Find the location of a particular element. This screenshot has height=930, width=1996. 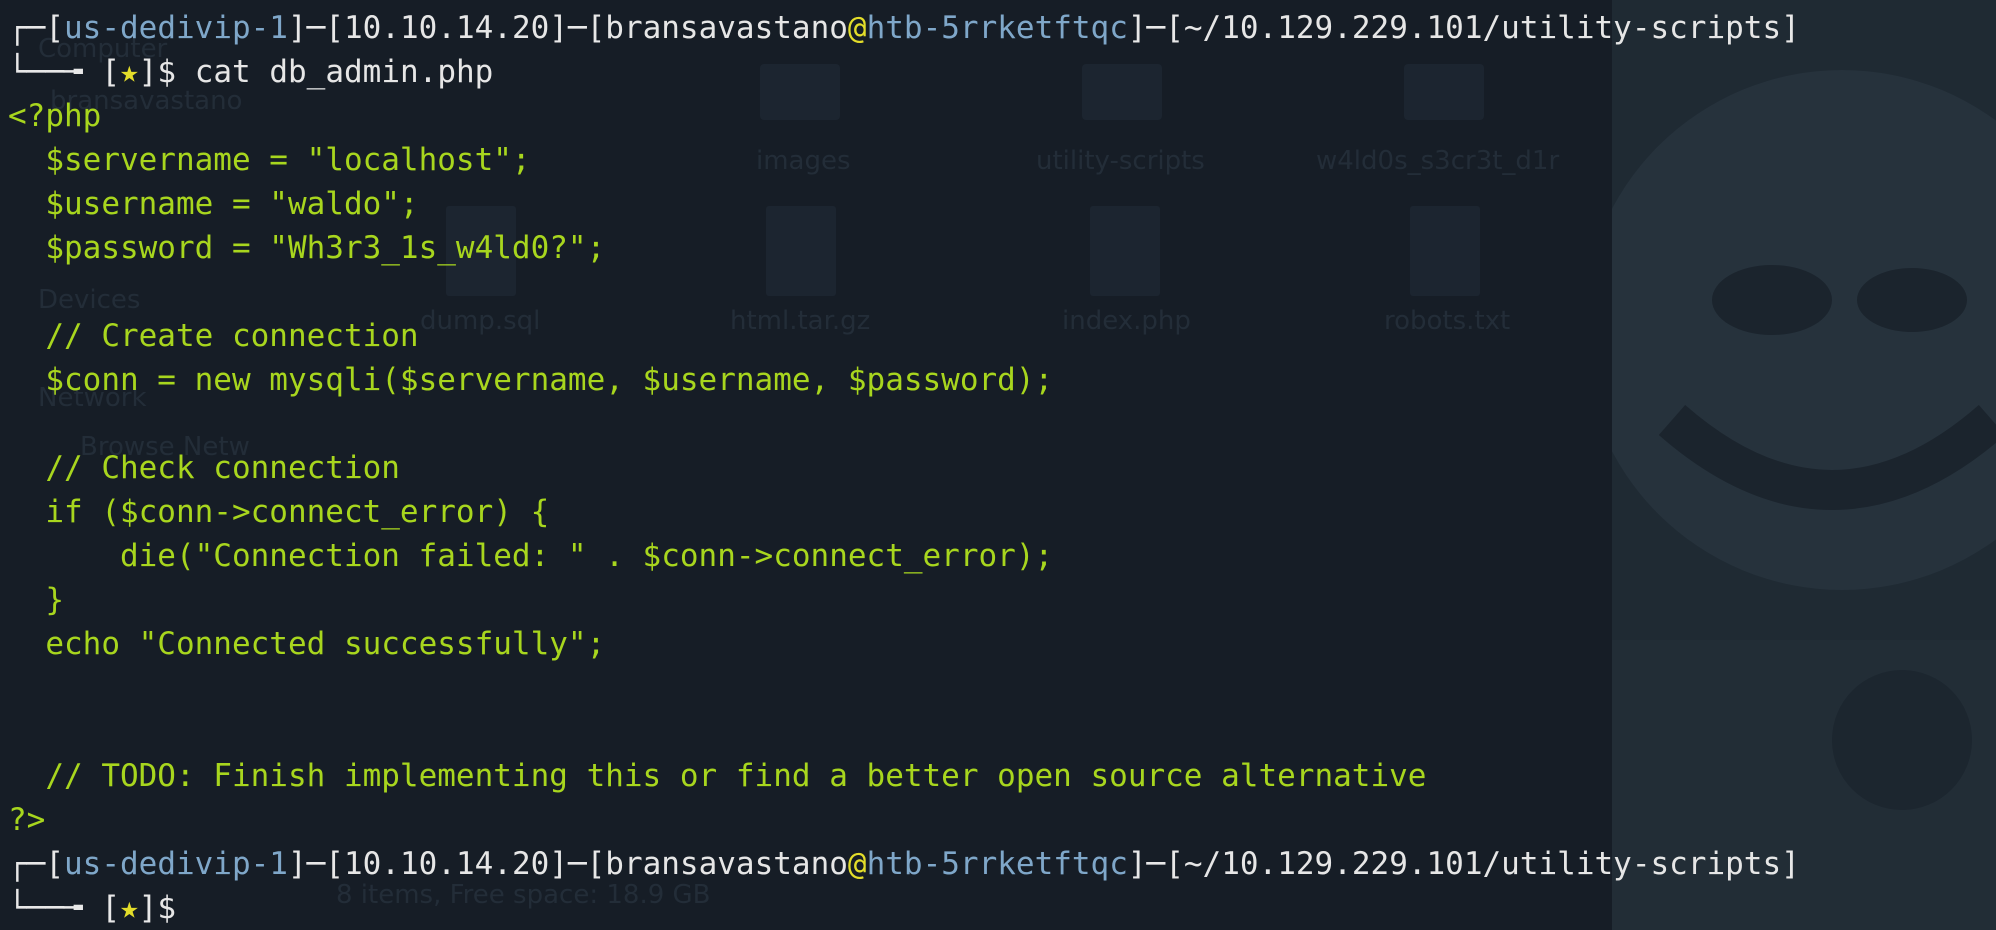

output-line: if ($conn->connect_error) { is located at coordinates (279, 512).